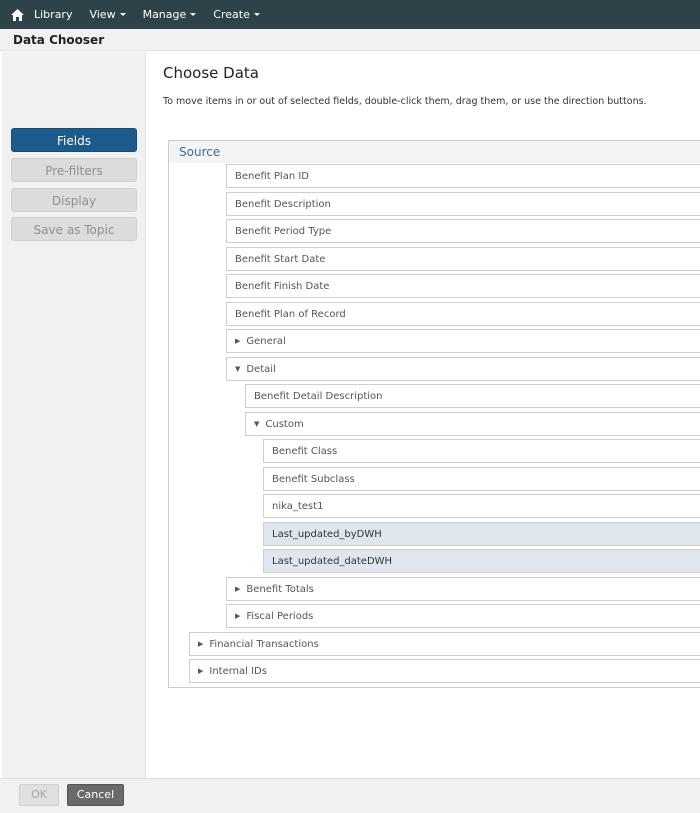  What do you see at coordinates (272, 176) in the screenshot?
I see `tree-item-label: Benefit Plan ID` at bounding box center [272, 176].